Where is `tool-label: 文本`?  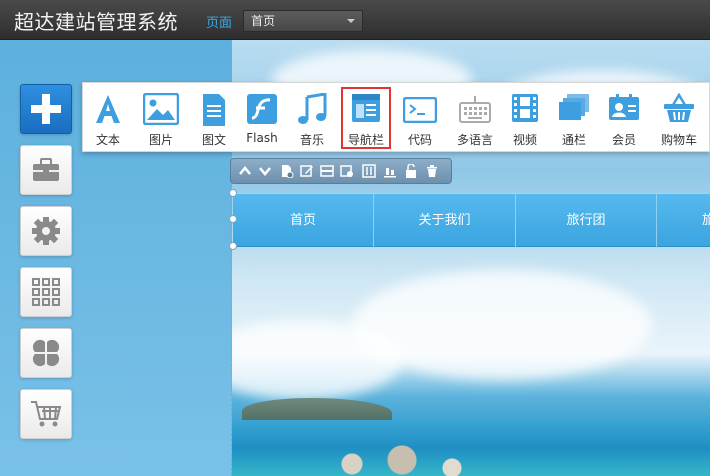
tool-label: 文本 is located at coordinates (107, 140).